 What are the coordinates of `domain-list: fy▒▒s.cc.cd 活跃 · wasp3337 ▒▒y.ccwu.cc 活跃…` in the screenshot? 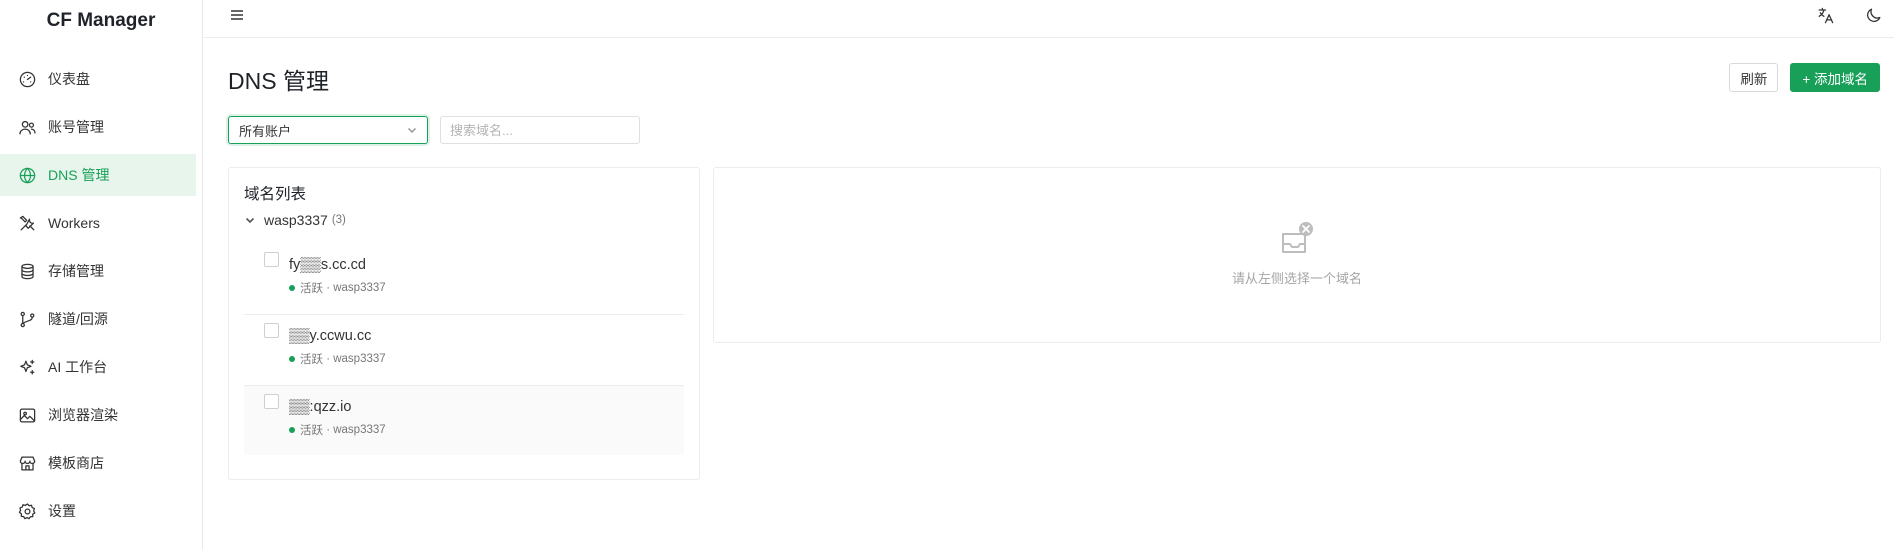 It's located at (464, 349).